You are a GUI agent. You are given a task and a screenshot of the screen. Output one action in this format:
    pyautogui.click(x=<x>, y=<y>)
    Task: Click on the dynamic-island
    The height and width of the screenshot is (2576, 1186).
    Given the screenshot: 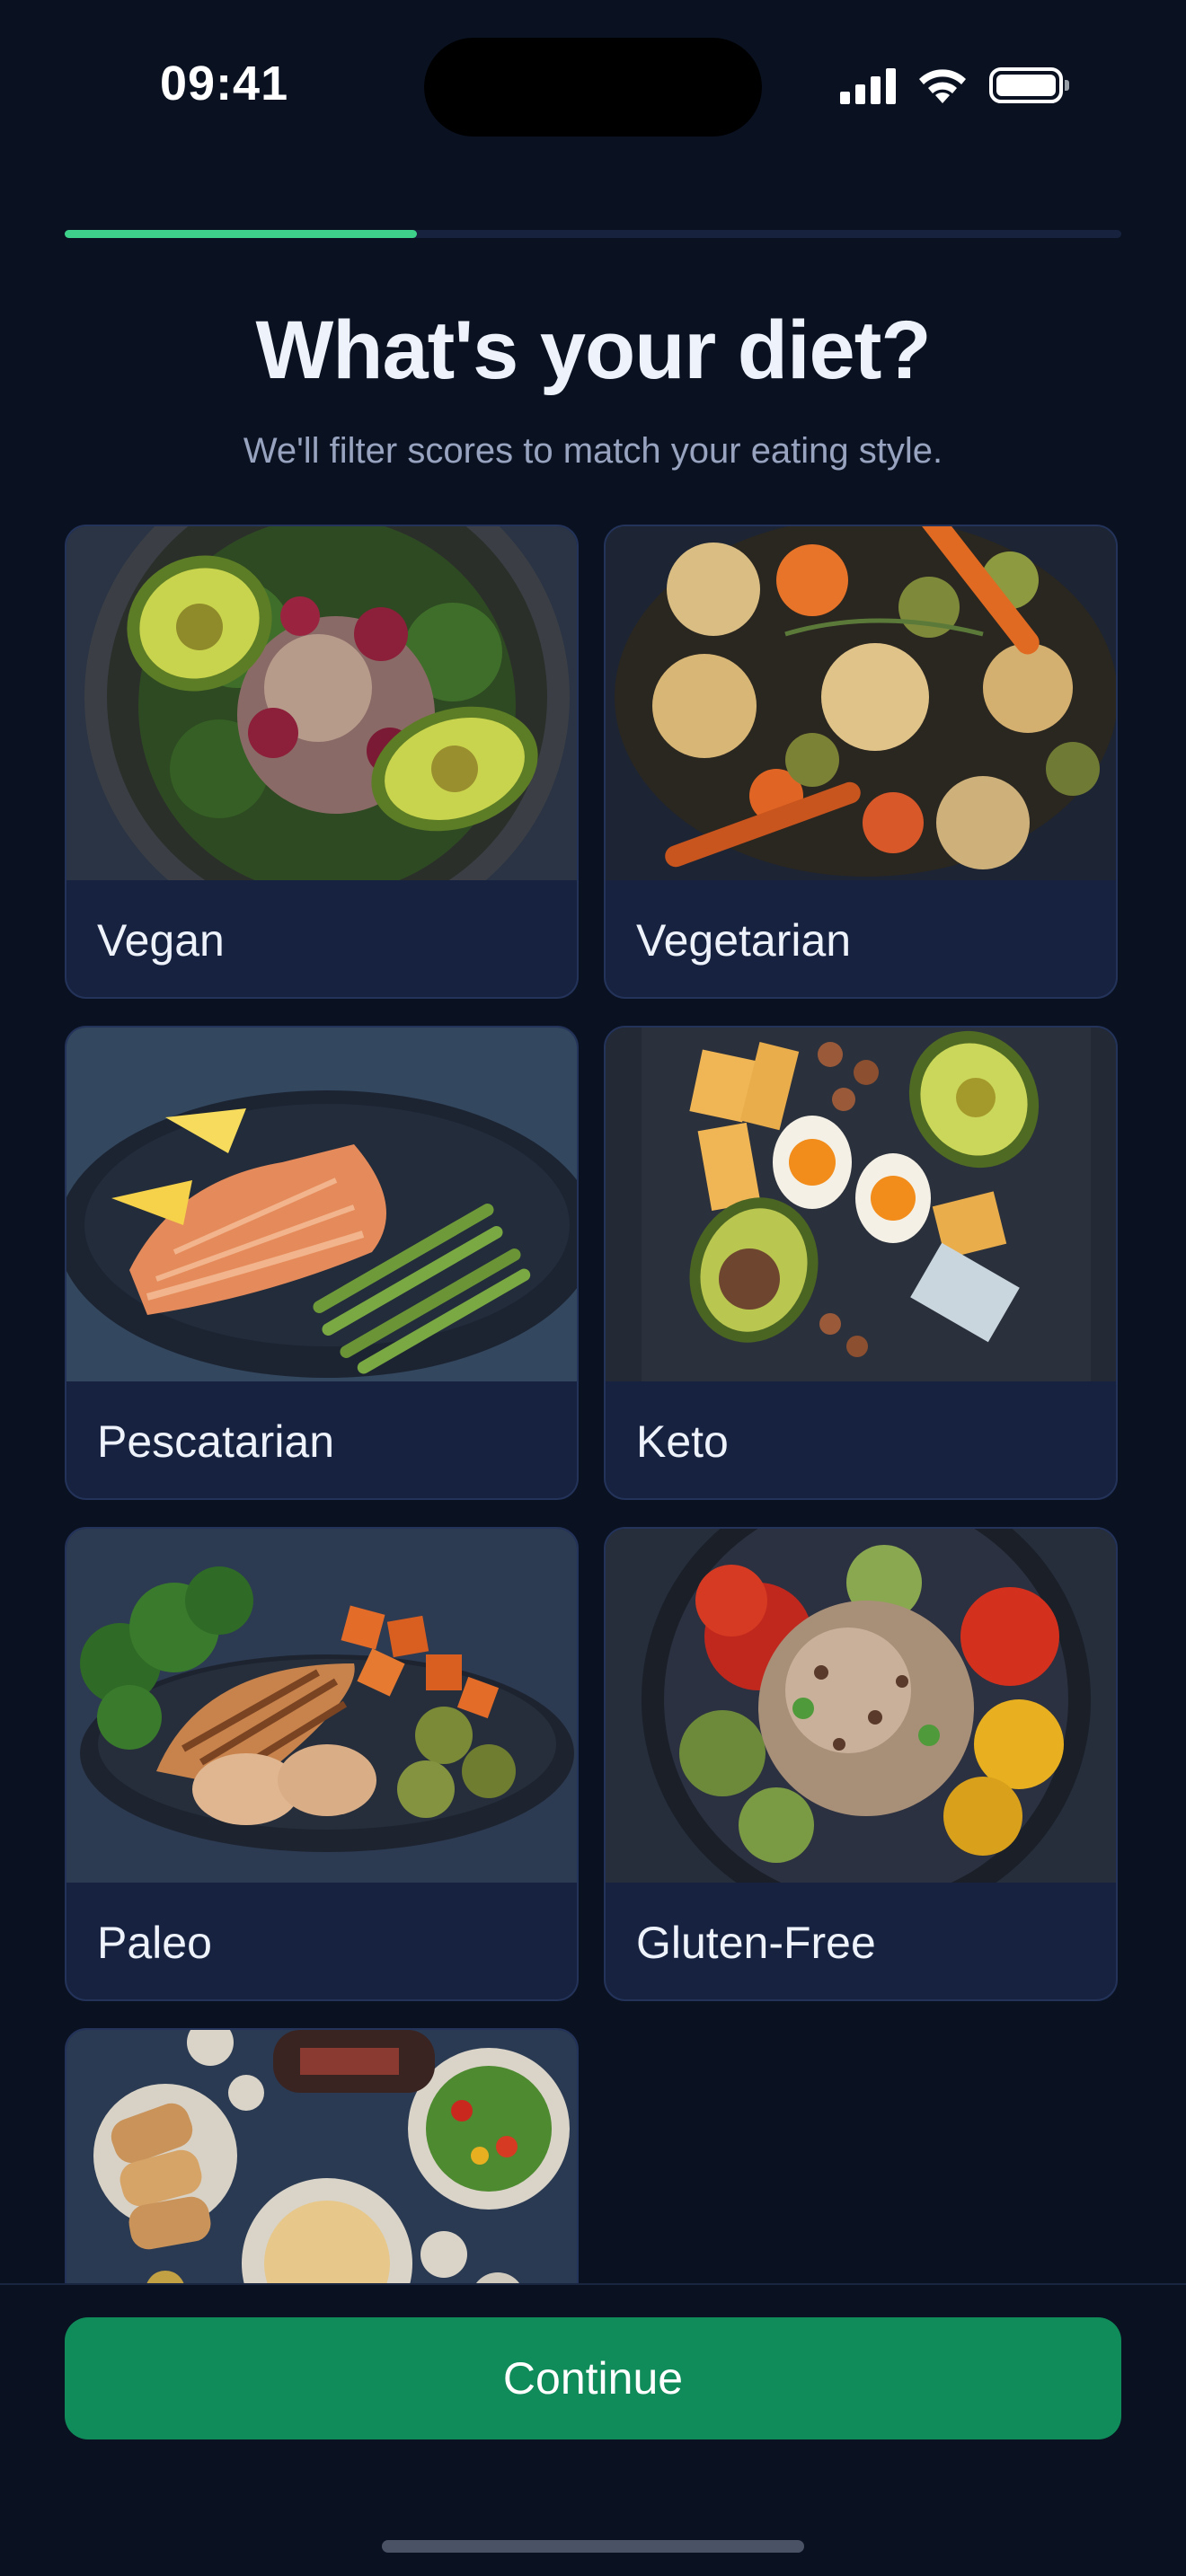 What is the action you would take?
    pyautogui.click(x=593, y=87)
    